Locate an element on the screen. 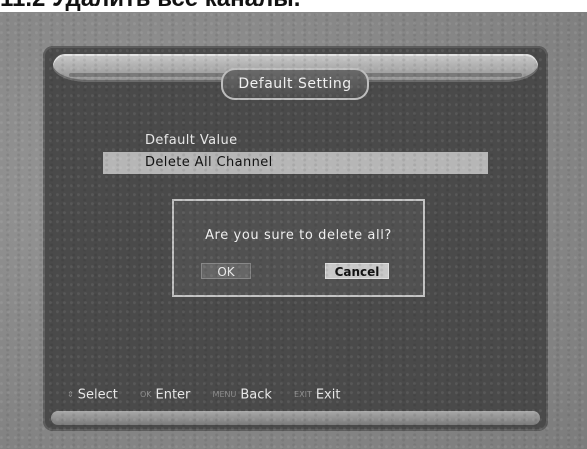 This screenshot has height=449, width=587. exit-key-icon: EXIT is located at coordinates (303, 394).